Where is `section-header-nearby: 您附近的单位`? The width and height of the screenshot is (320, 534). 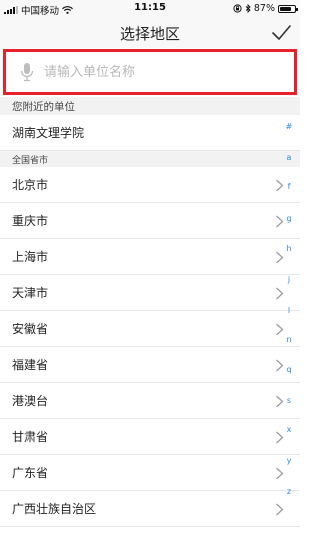 section-header-nearby: 您附近的单位 is located at coordinates (150, 106).